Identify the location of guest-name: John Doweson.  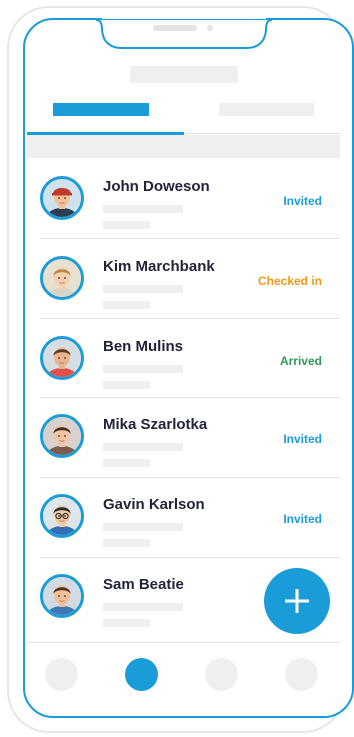
(156, 186).